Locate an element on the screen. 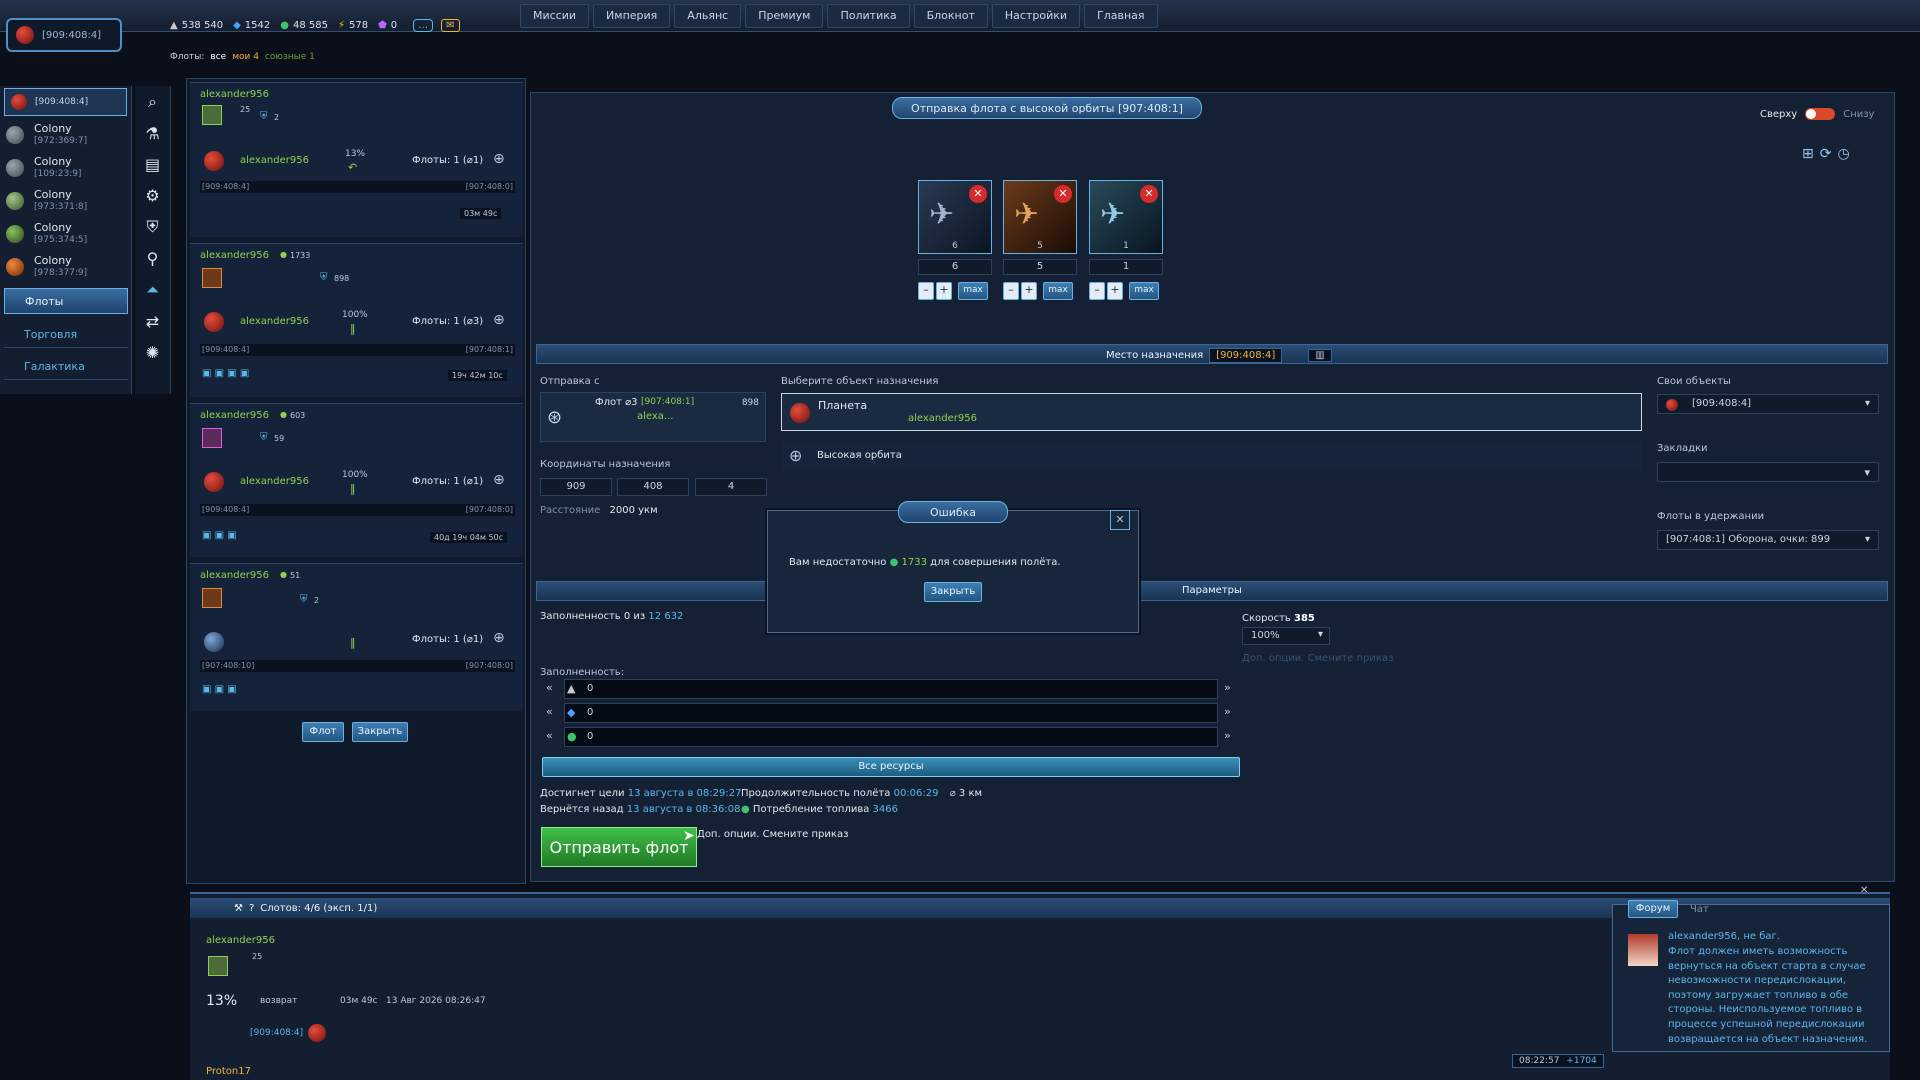 The image size is (1920, 1080). send-fleet-button: Отправить флот is located at coordinates (619, 847).